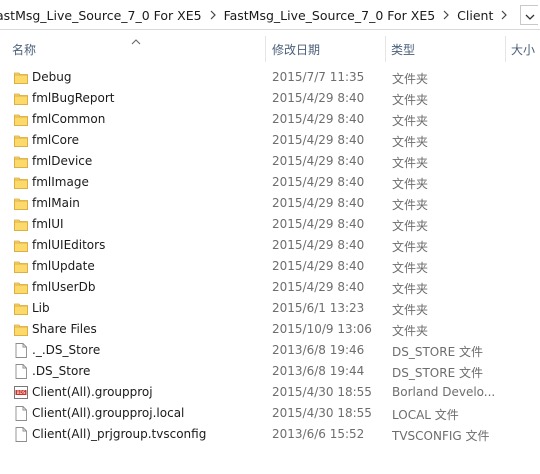  I want to click on file-name: Debug, so click(52, 77).